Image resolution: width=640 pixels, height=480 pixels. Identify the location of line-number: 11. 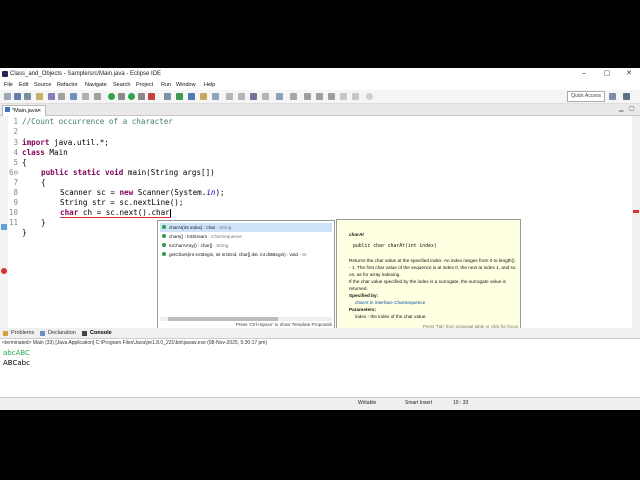
(13, 222).